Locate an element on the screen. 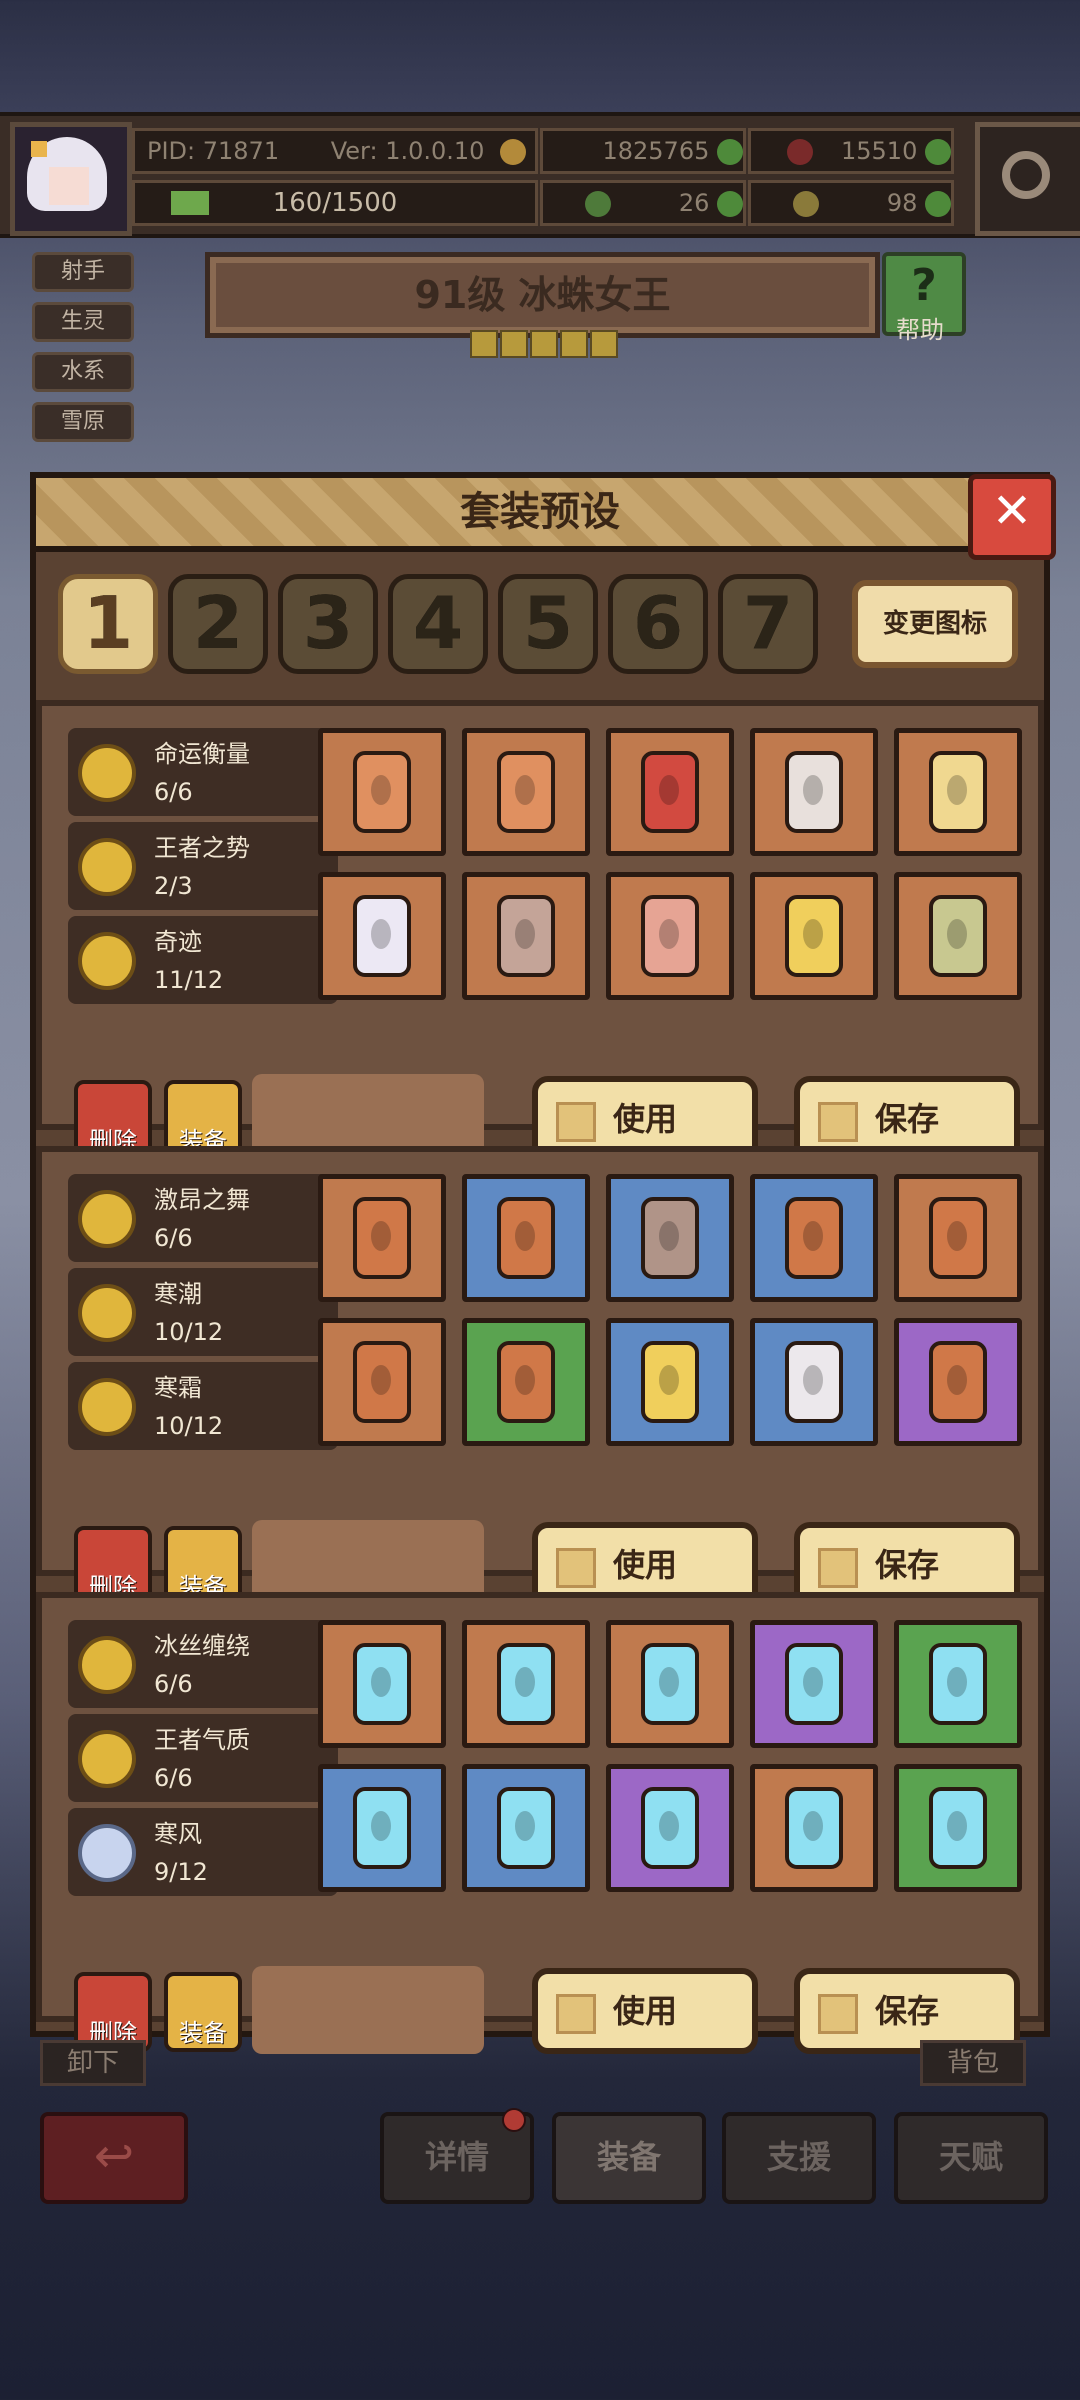 This screenshot has width=1080, height=2400. item-icon is located at coordinates (806, 204).